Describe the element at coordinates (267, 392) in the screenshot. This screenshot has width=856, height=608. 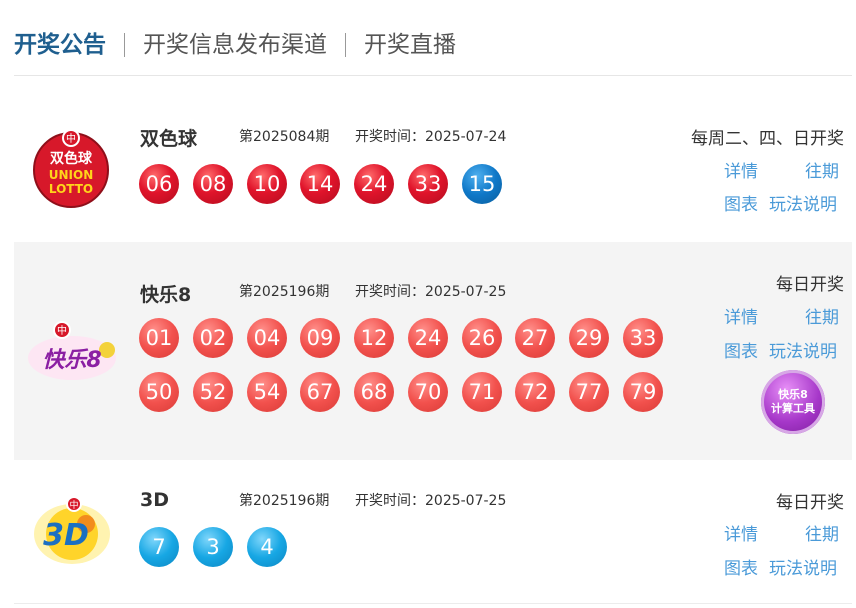
I see `number-ball: 54` at that location.